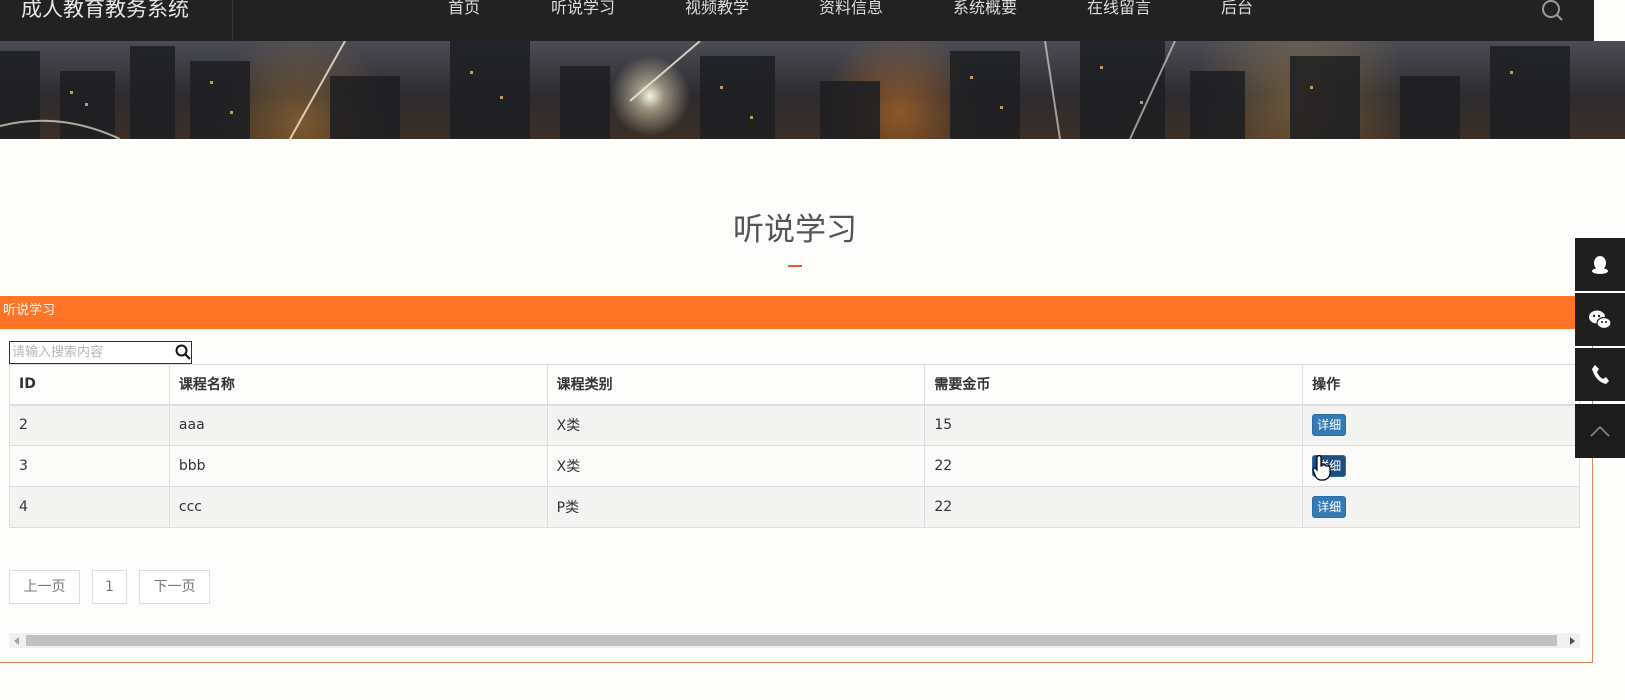  What do you see at coordinates (812, 90) in the screenshot?
I see `banner-image` at bounding box center [812, 90].